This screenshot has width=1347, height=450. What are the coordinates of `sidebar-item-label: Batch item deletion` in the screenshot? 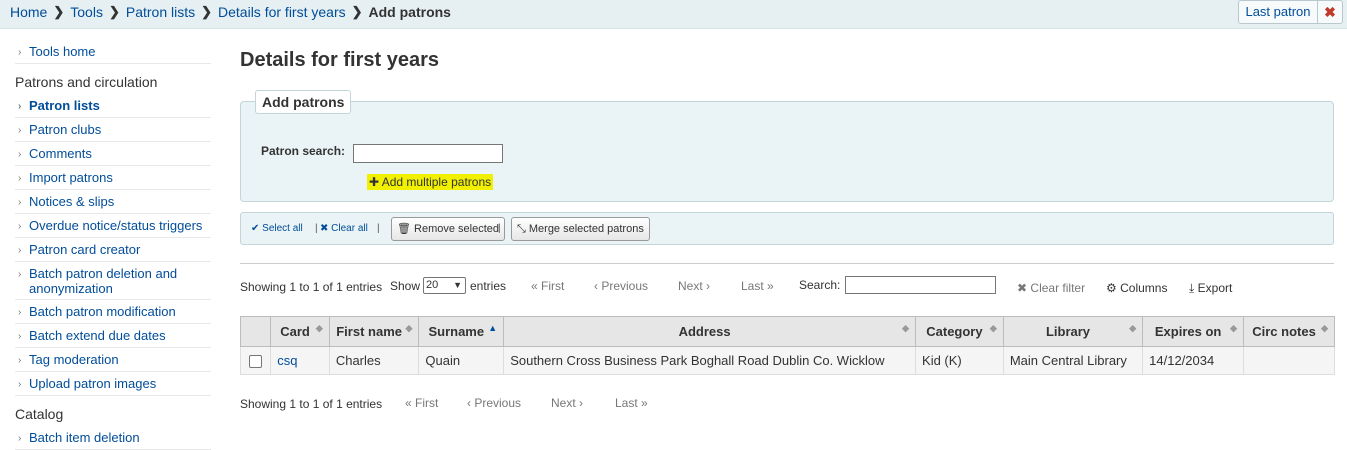 It's located at (84, 437).